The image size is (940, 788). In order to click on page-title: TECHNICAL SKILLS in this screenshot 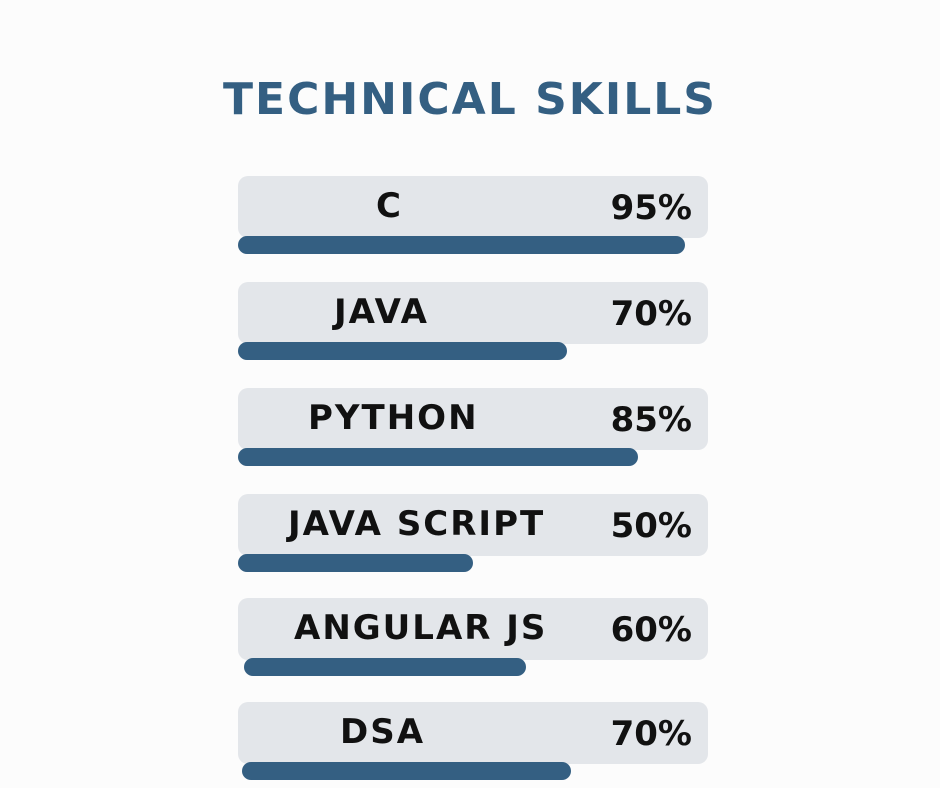, I will do `click(470, 99)`.